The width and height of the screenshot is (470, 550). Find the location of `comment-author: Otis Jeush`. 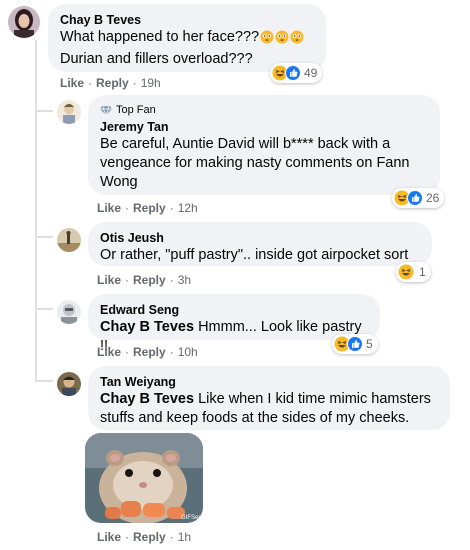

comment-author: Otis Jeush is located at coordinates (260, 238).